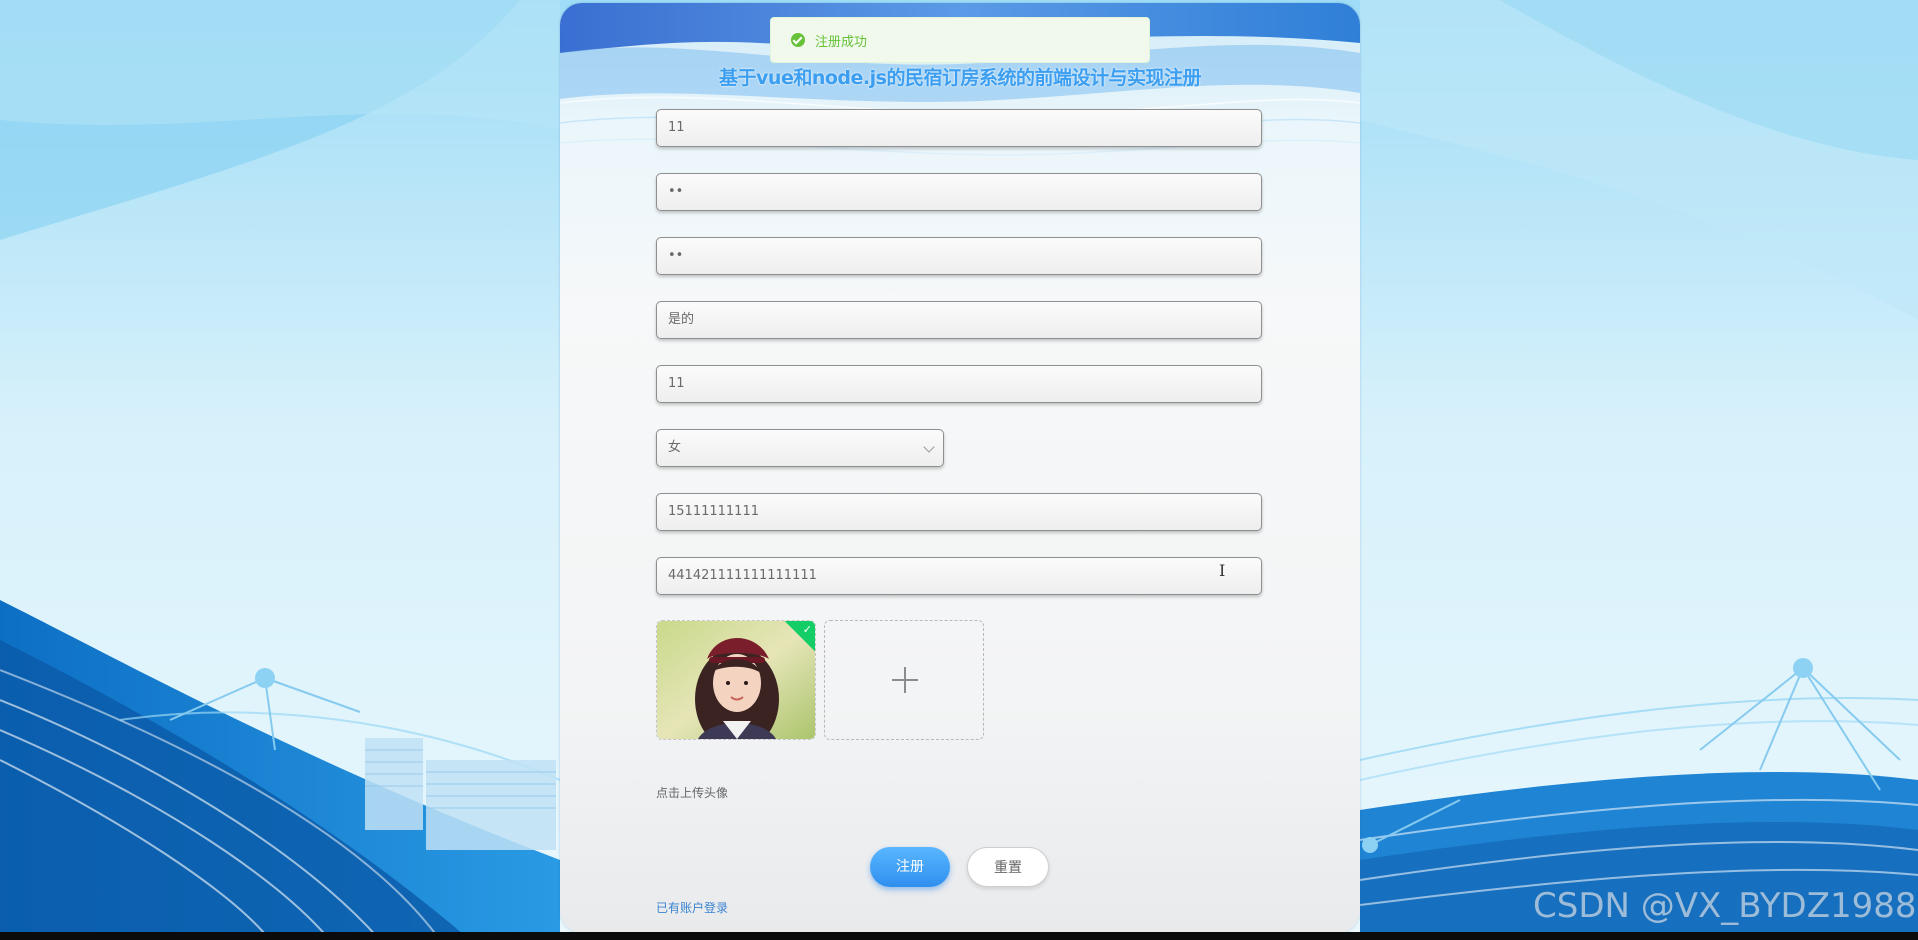 The width and height of the screenshot is (1918, 940). What do you see at coordinates (960, 40) in the screenshot?
I see `success-toast: 注册成功` at bounding box center [960, 40].